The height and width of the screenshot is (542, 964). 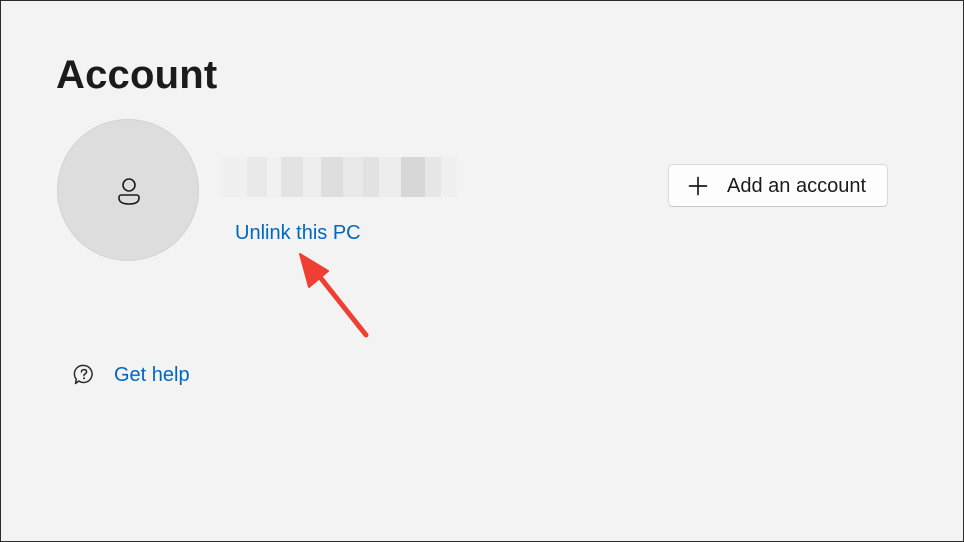 What do you see at coordinates (298, 233) in the screenshot?
I see `unlink-this-pc-link: Unlink this PC` at bounding box center [298, 233].